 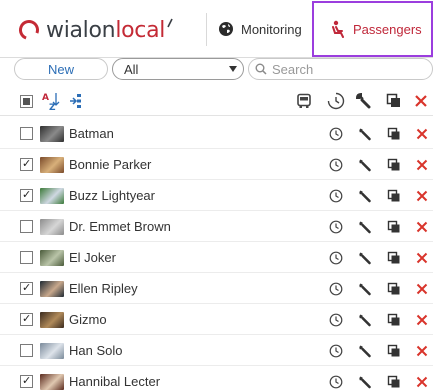 I want to click on wialon-local-logo: wialonlocal, so click(x=96, y=30).